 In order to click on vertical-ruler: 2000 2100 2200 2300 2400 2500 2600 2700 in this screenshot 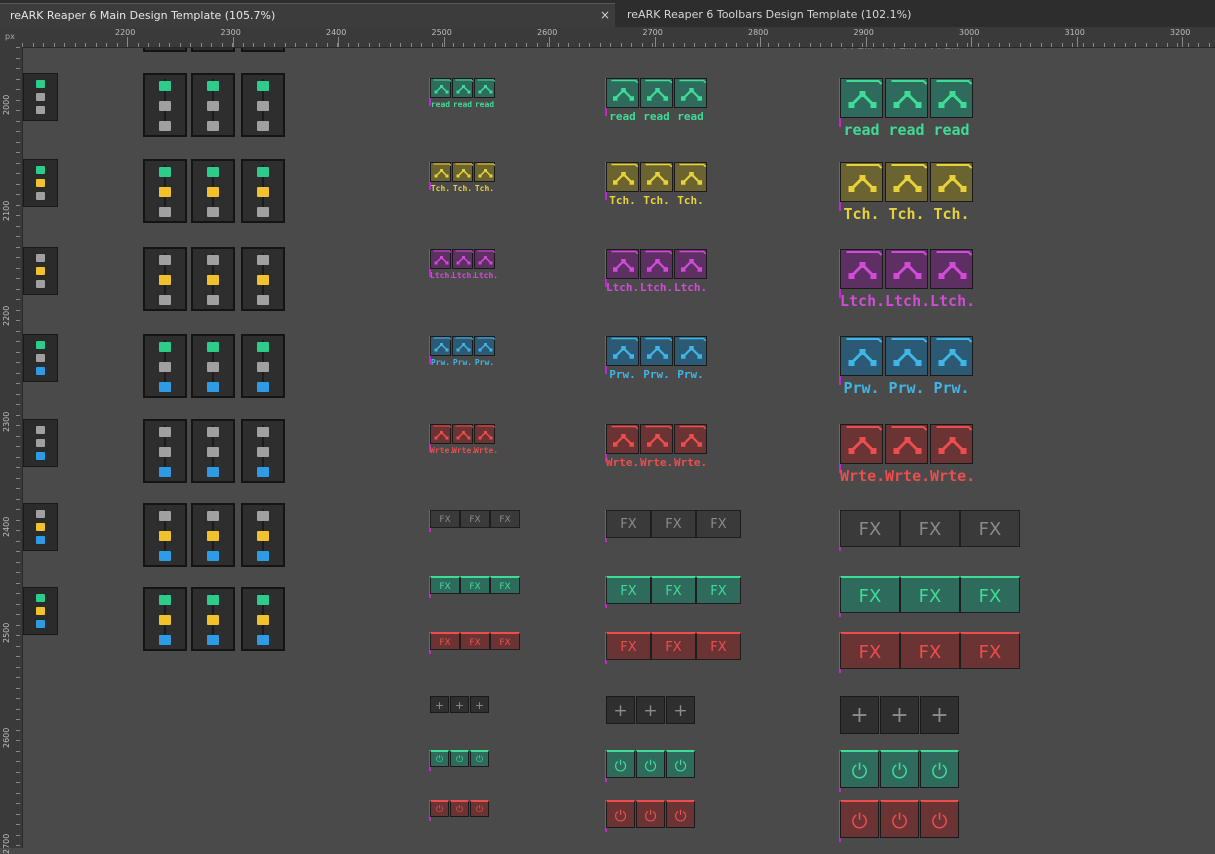, I will do `click(11, 450)`.